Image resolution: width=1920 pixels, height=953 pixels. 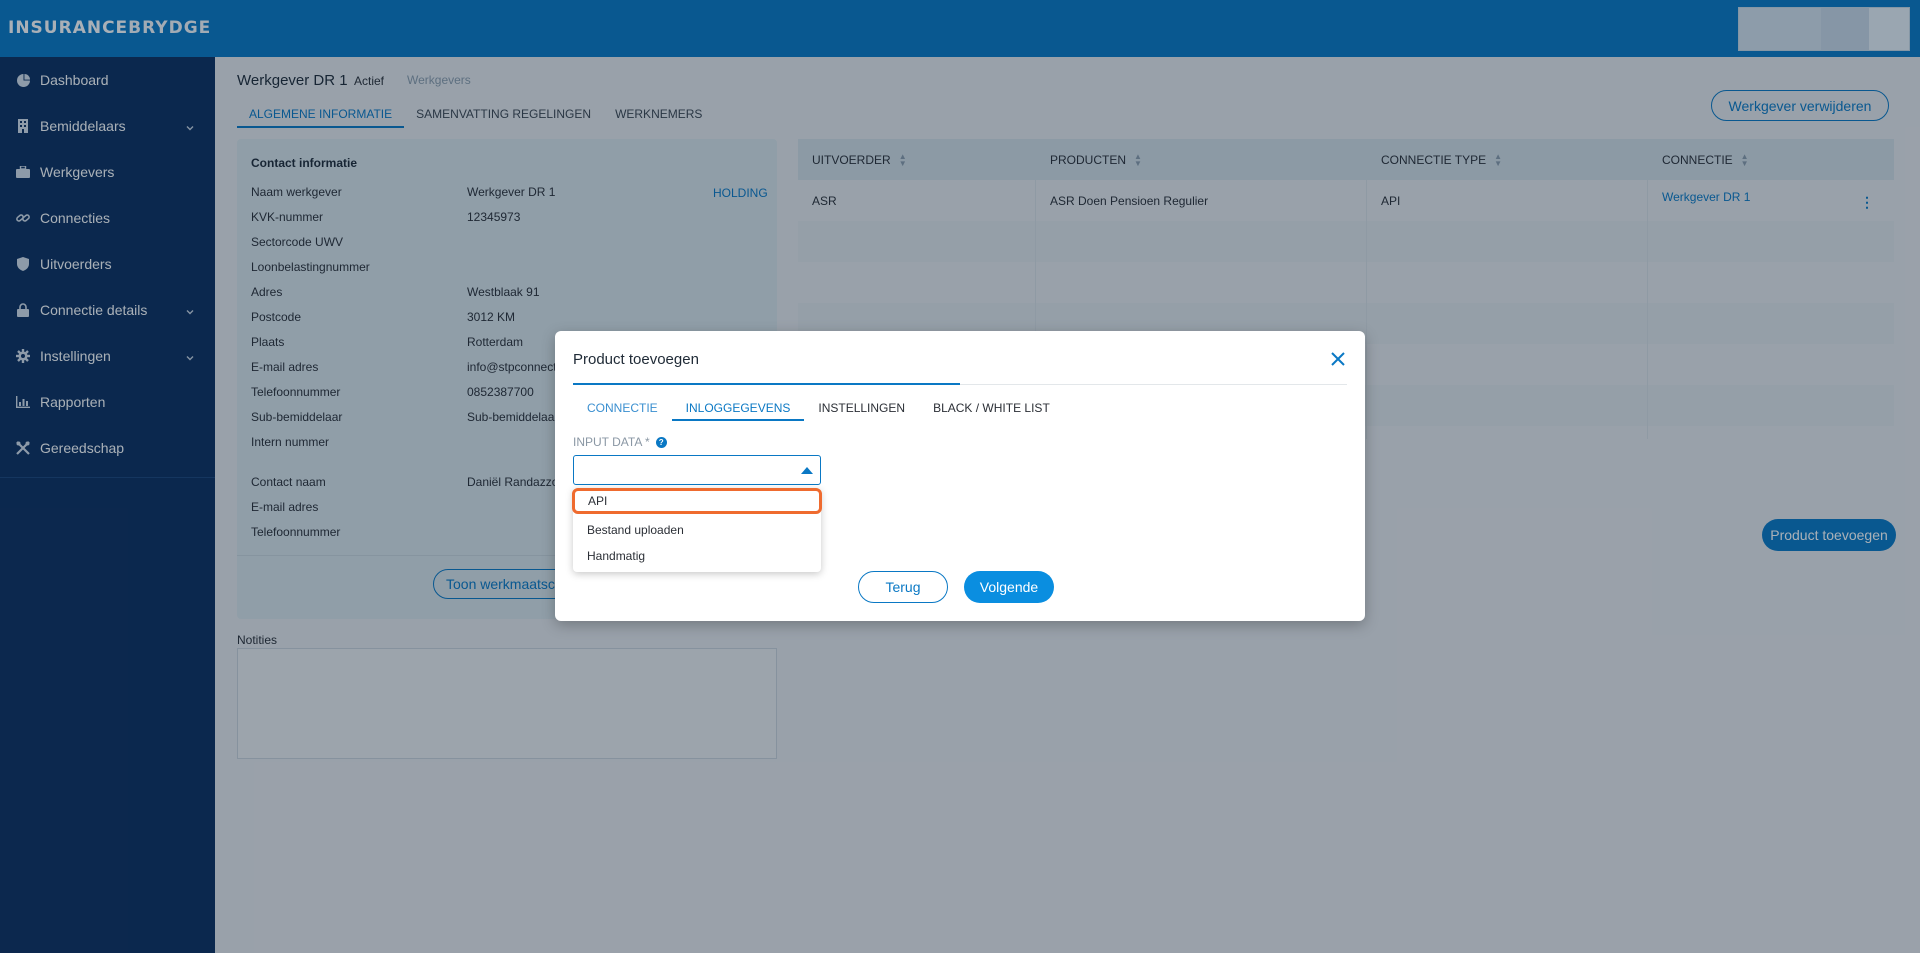 What do you see at coordinates (611, 442) in the screenshot?
I see `input-data-label-text: INPUT DATA *` at bounding box center [611, 442].